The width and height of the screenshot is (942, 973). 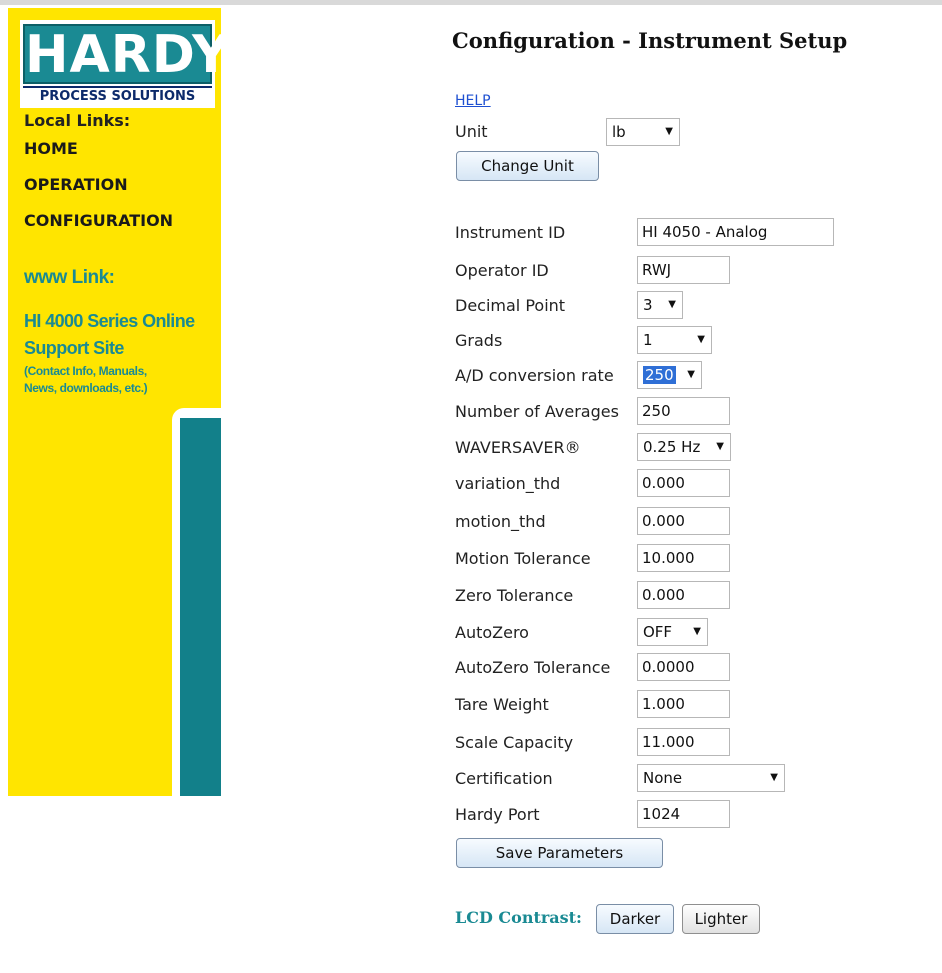 I want to click on autozero-value: OFF, so click(x=658, y=632).